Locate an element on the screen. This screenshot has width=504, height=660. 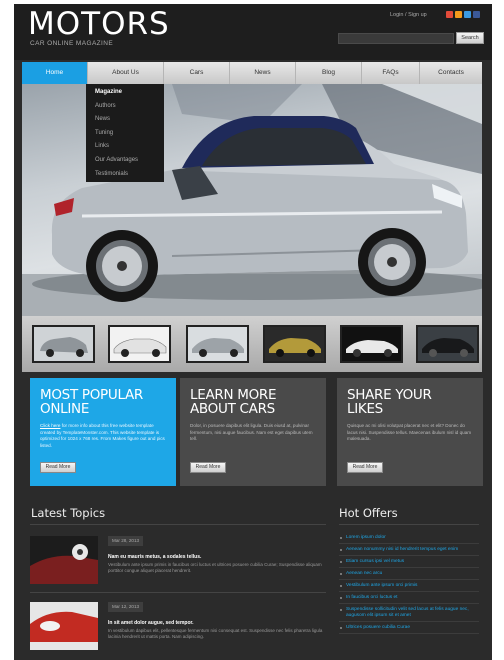
search-input is located at coordinates (396, 38).